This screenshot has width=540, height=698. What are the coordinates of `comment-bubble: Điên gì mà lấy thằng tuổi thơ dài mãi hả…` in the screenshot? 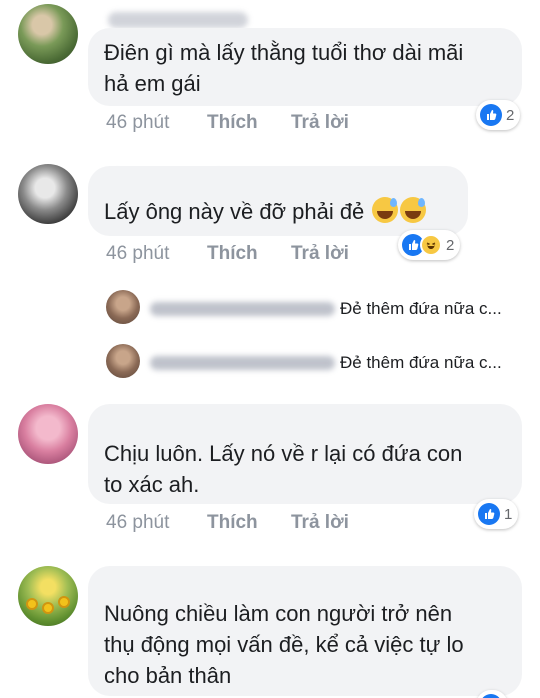 It's located at (305, 67).